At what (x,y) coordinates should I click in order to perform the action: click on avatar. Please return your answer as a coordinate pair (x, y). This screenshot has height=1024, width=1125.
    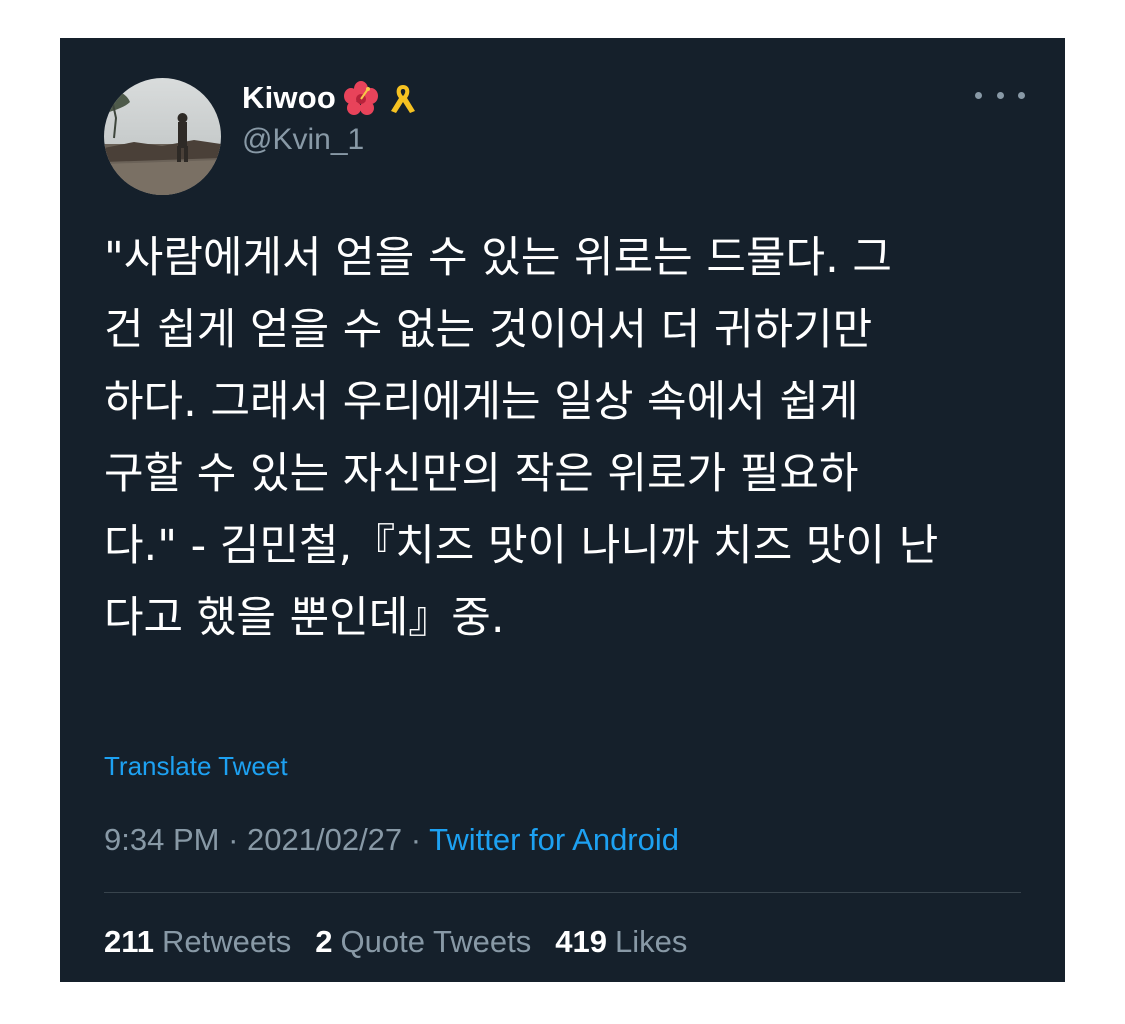
    Looking at the image, I should click on (162, 136).